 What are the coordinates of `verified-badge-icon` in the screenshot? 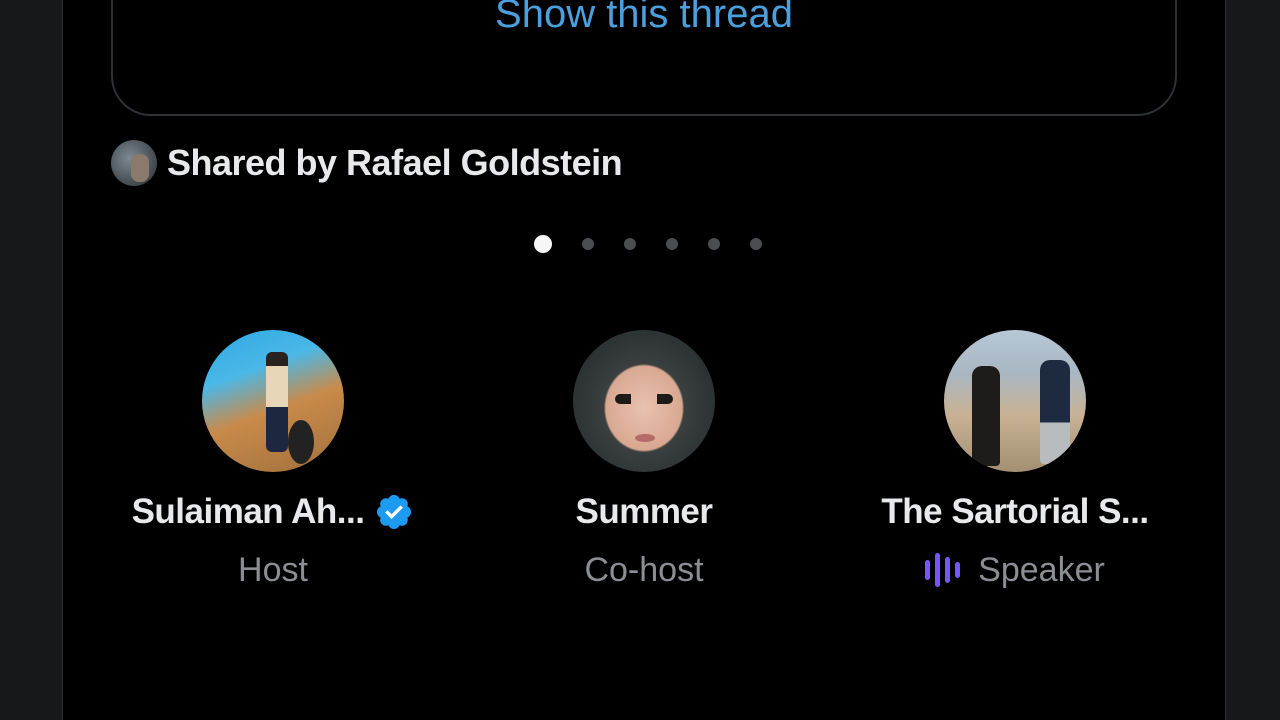 It's located at (394, 512).